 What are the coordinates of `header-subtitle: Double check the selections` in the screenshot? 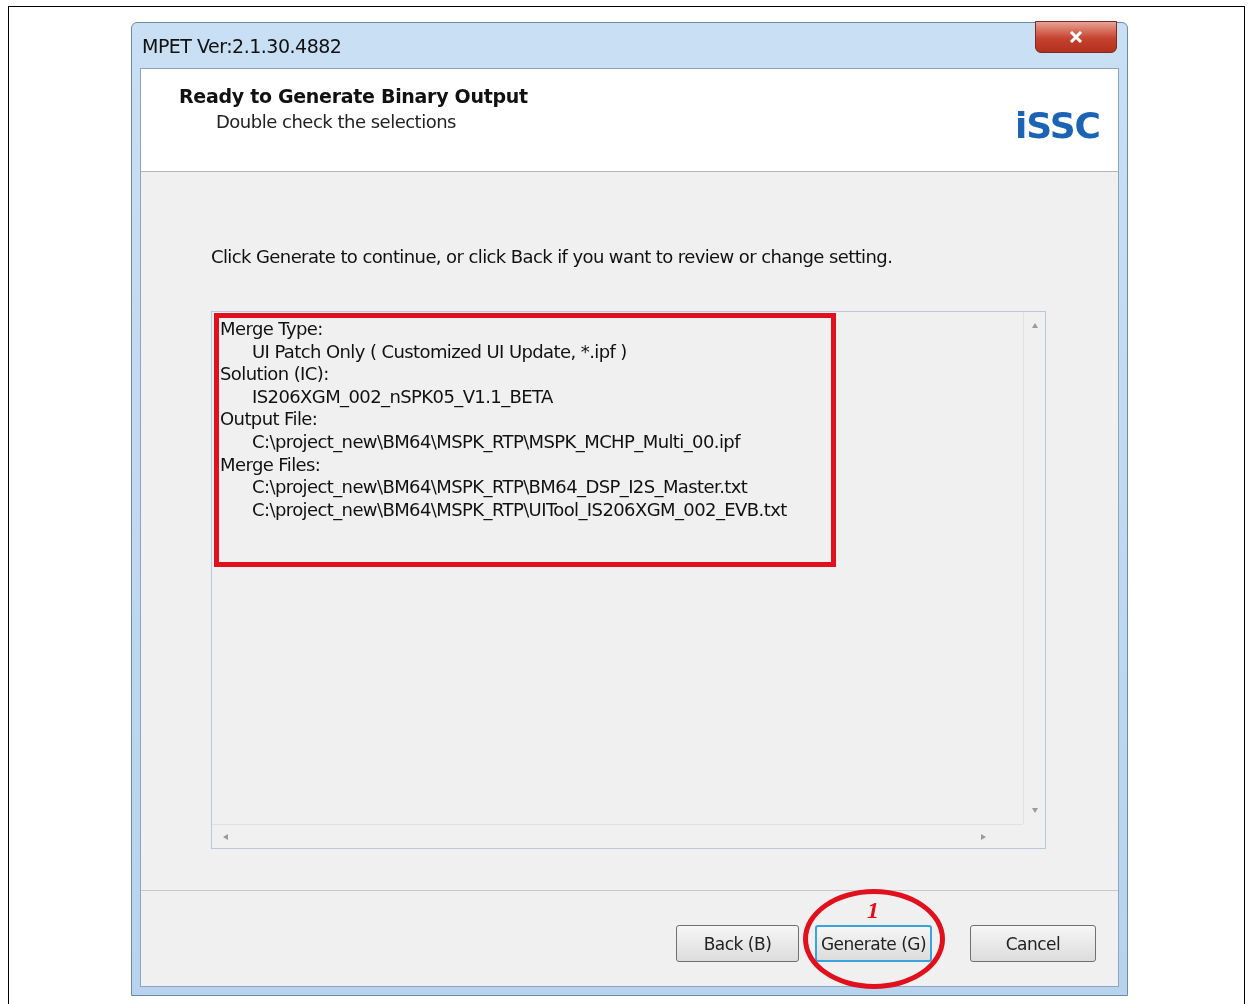 It's located at (336, 121).